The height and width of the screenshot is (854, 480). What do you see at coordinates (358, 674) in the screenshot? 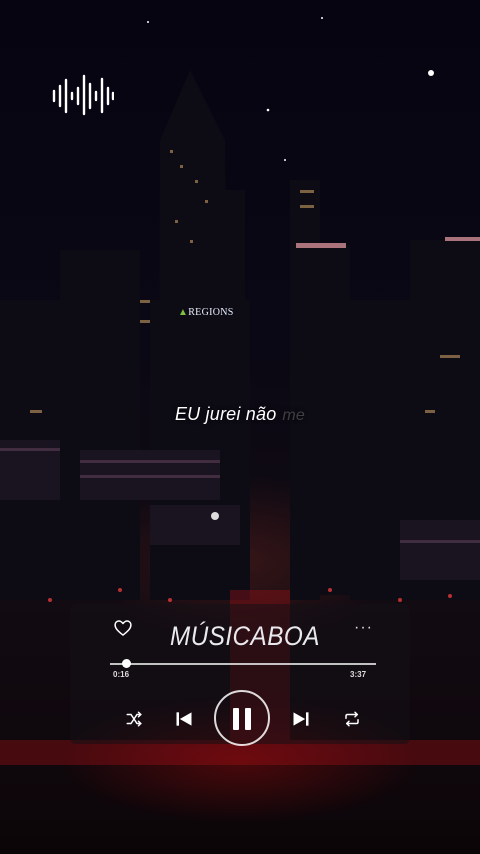
I see `track-duration: 3:37` at bounding box center [358, 674].